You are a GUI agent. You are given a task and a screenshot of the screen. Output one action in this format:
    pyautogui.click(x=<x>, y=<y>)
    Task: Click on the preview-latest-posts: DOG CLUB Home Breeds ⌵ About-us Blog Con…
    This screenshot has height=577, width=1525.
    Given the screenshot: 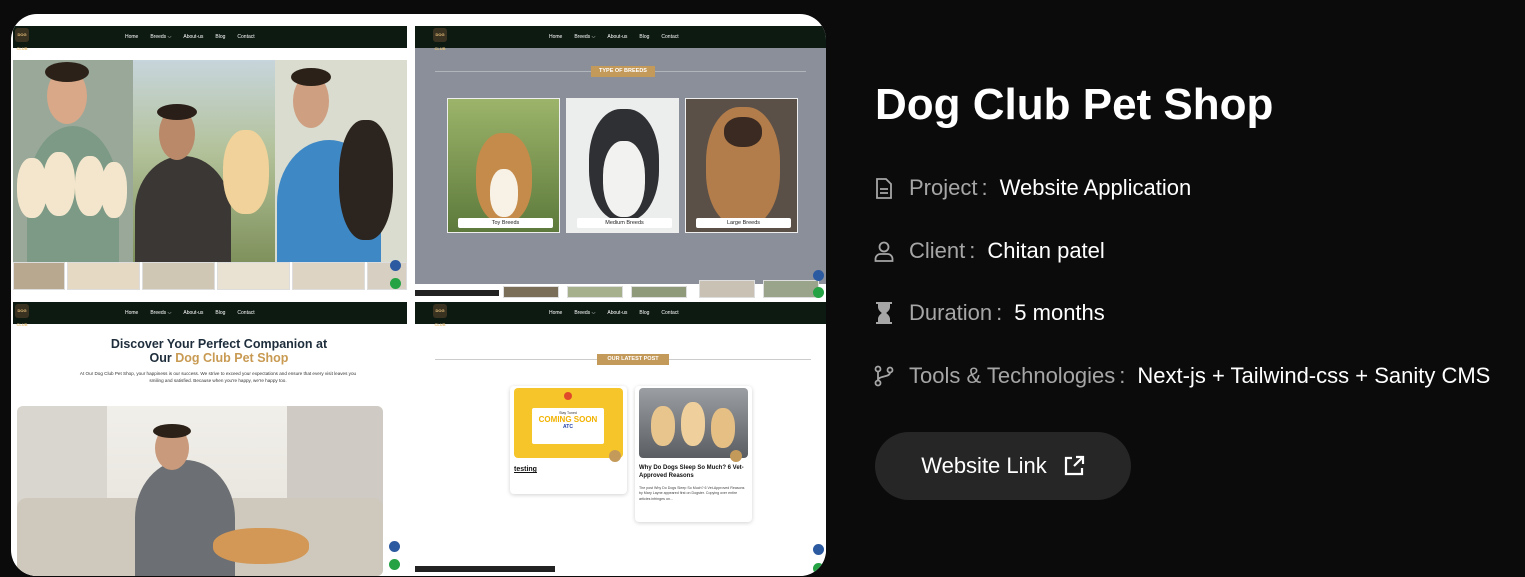 What is the action you would take?
    pyautogui.click(x=620, y=439)
    